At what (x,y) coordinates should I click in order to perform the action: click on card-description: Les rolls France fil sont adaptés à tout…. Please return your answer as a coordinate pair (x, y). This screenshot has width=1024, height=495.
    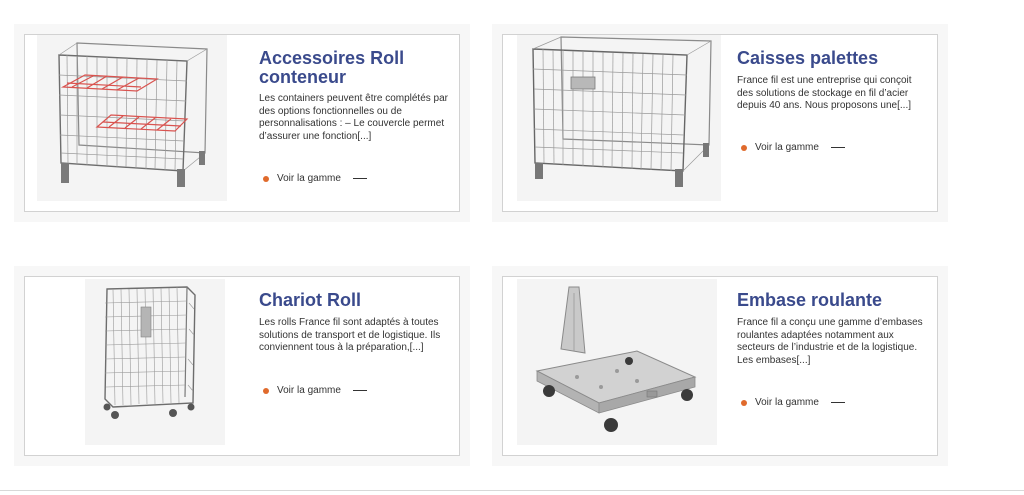
    Looking at the image, I should click on (350, 335).